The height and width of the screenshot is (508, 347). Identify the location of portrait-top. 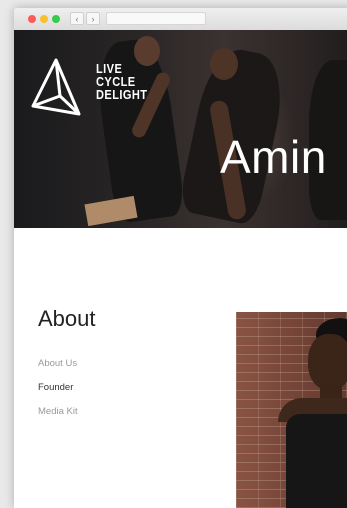
(316, 461).